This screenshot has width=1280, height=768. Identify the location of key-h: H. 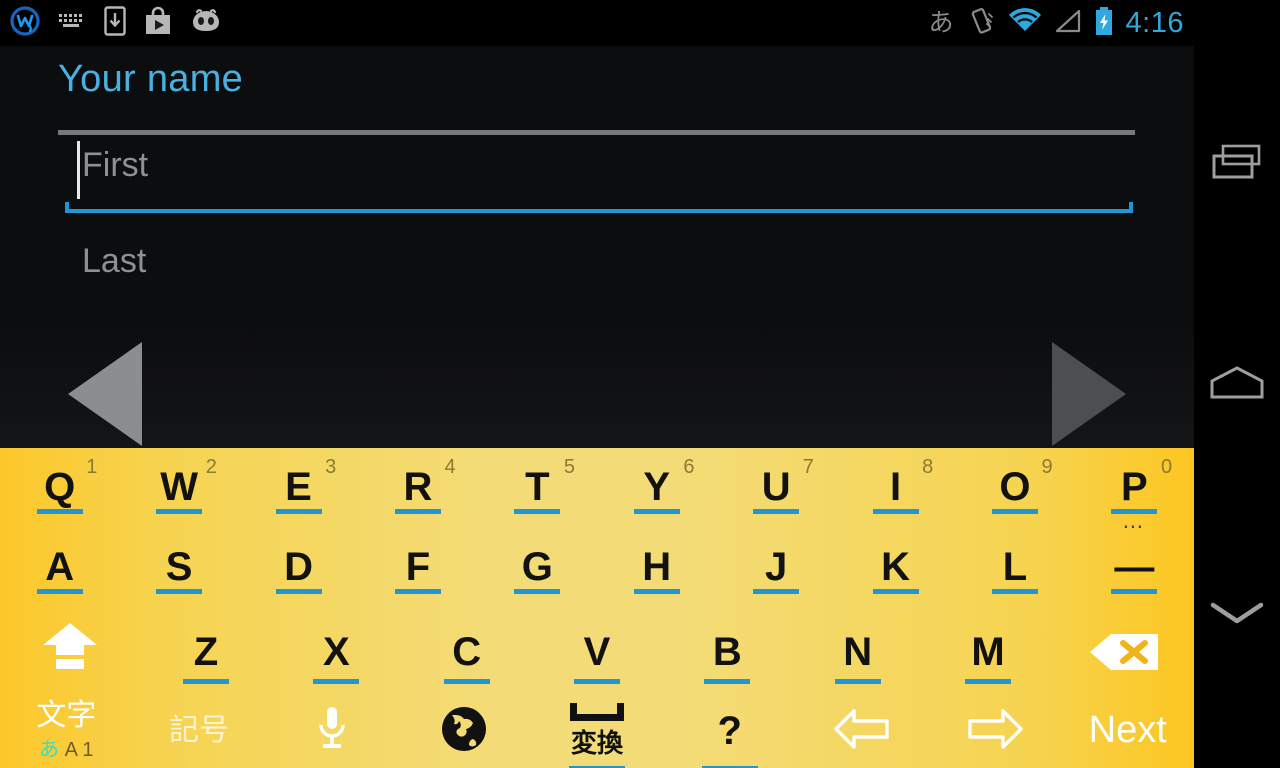
(656, 568).